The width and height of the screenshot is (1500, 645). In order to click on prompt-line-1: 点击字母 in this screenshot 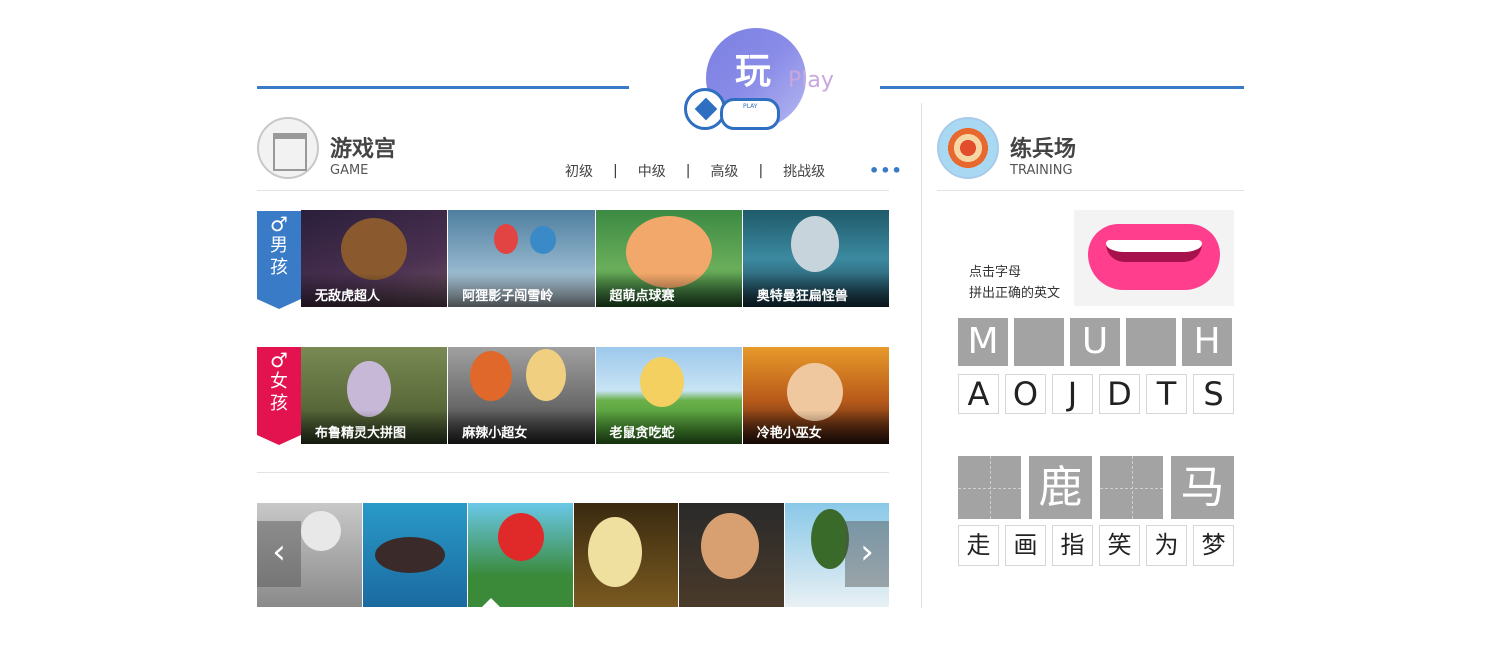, I will do `click(995, 272)`.